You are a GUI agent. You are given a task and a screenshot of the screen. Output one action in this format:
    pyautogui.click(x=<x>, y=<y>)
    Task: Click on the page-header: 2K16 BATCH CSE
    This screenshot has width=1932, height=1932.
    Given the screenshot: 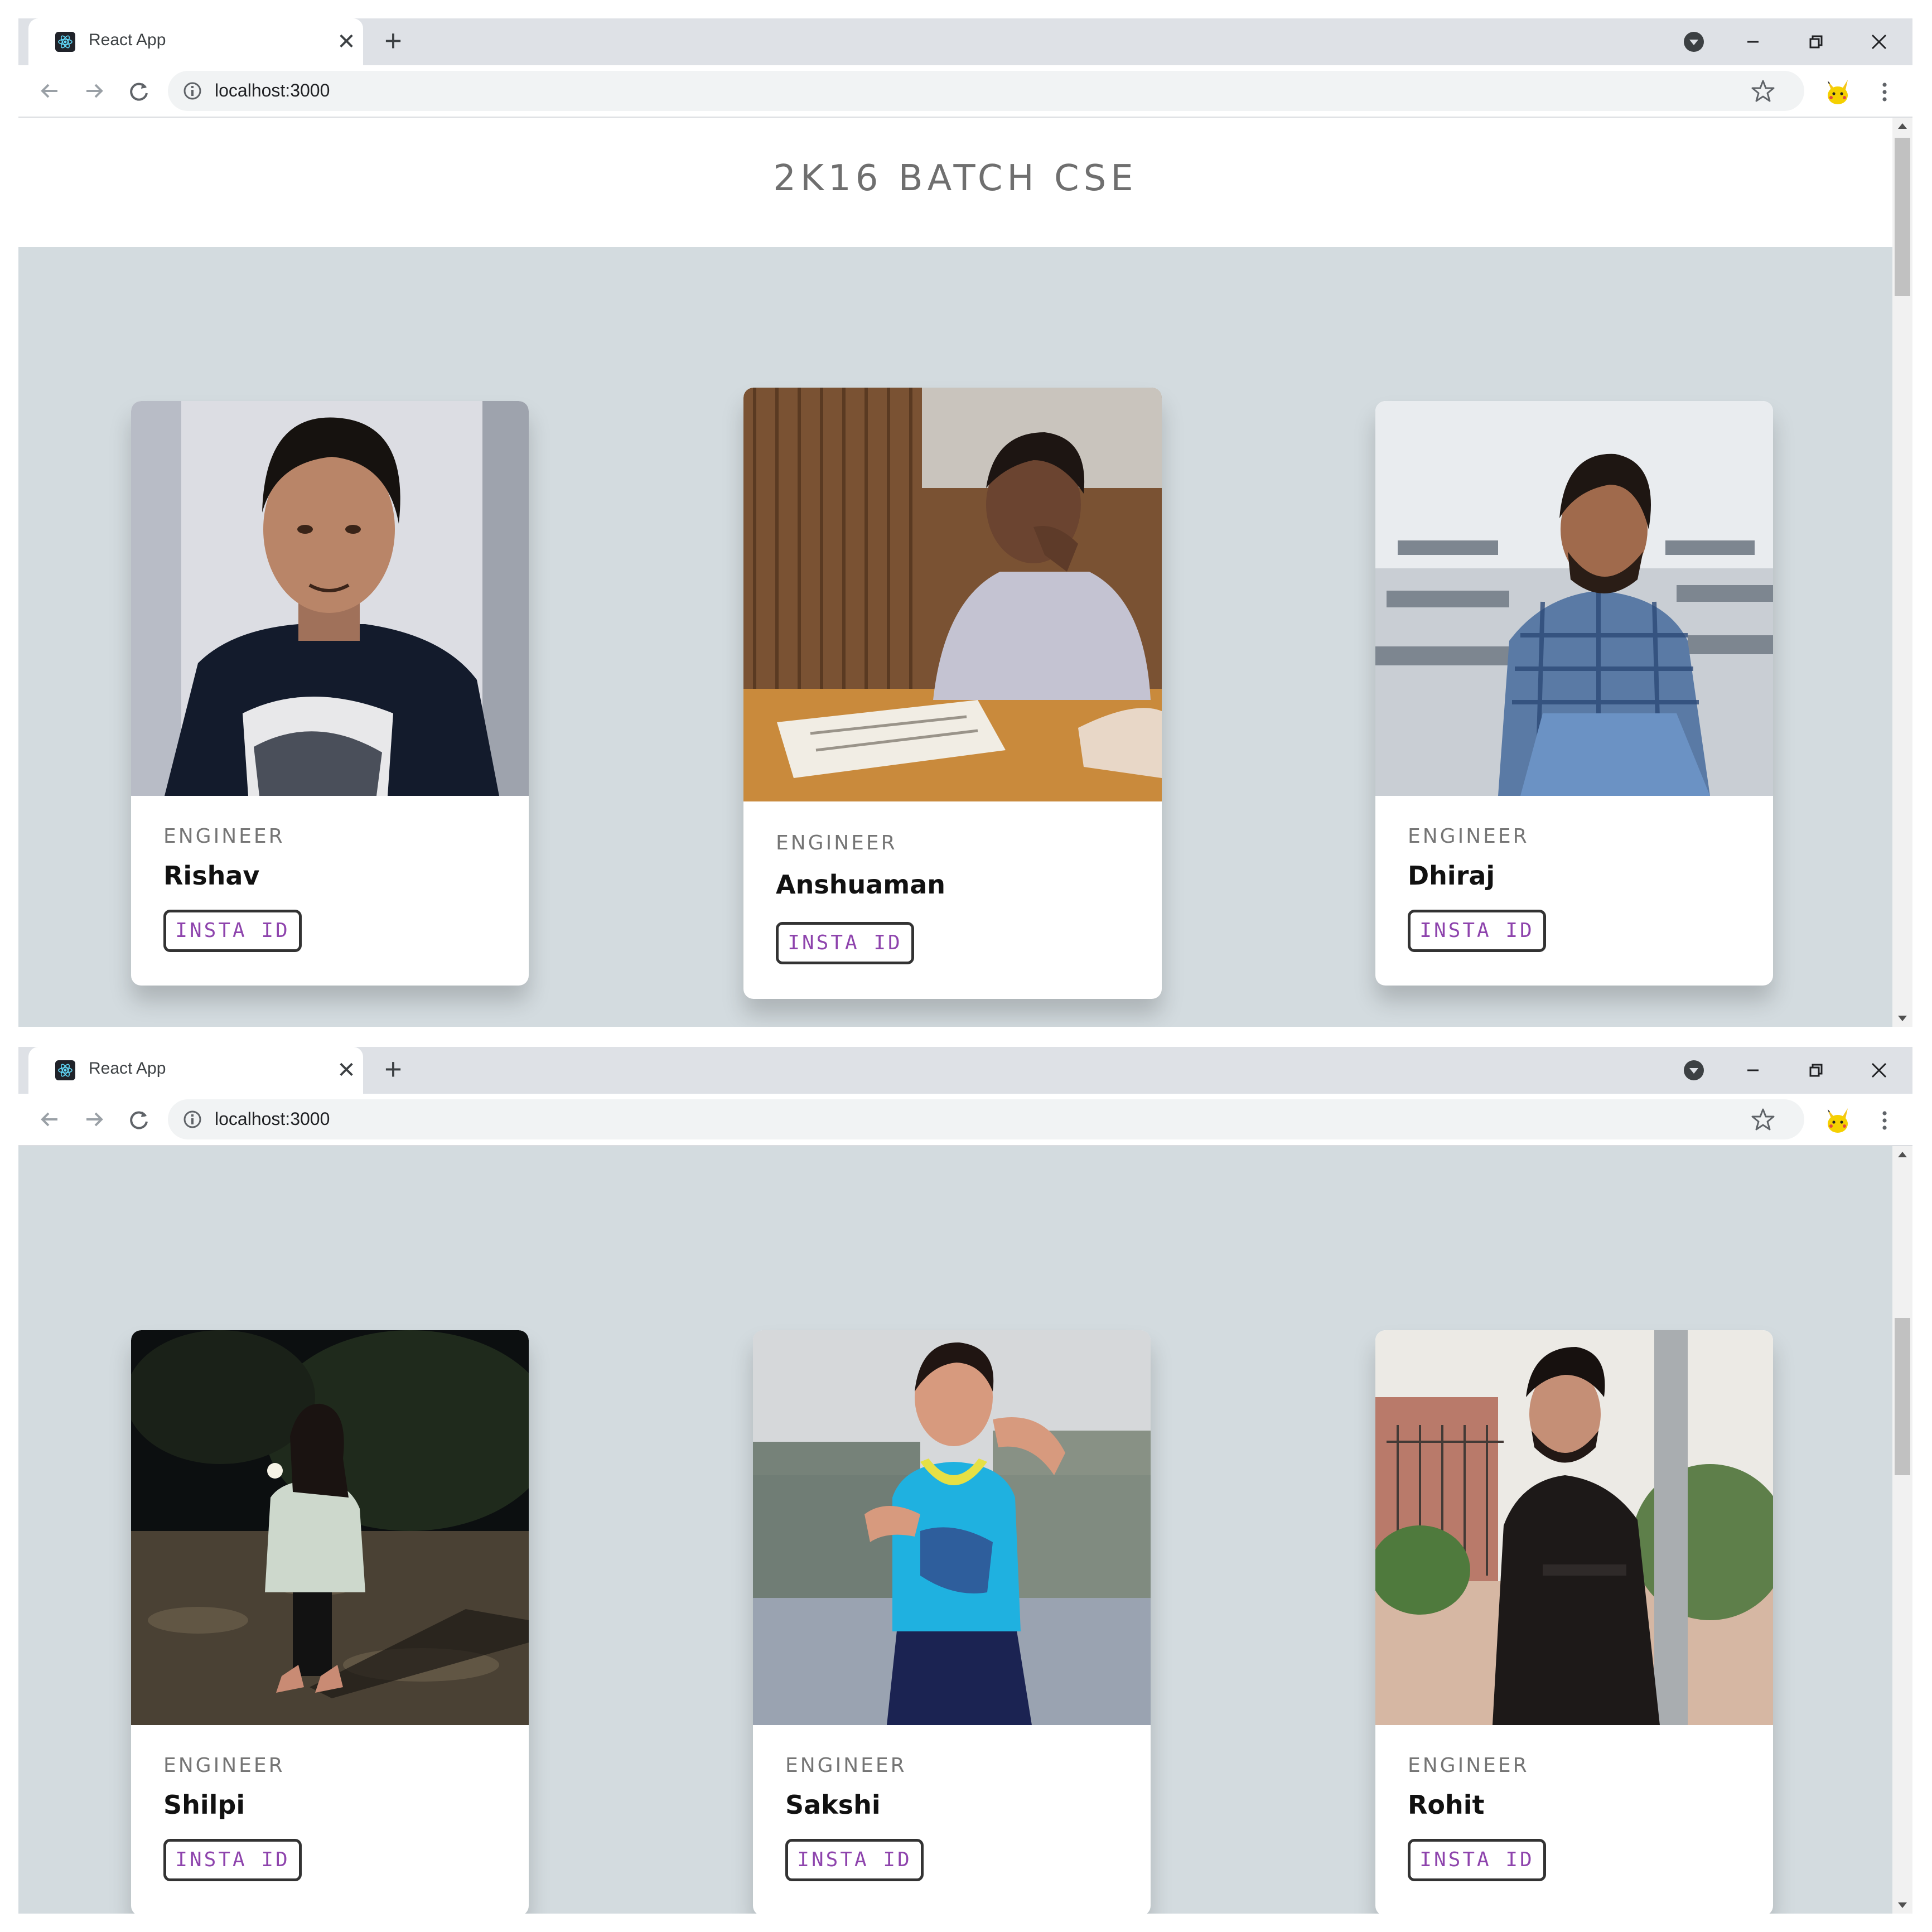 What is the action you would take?
    pyautogui.click(x=955, y=182)
    